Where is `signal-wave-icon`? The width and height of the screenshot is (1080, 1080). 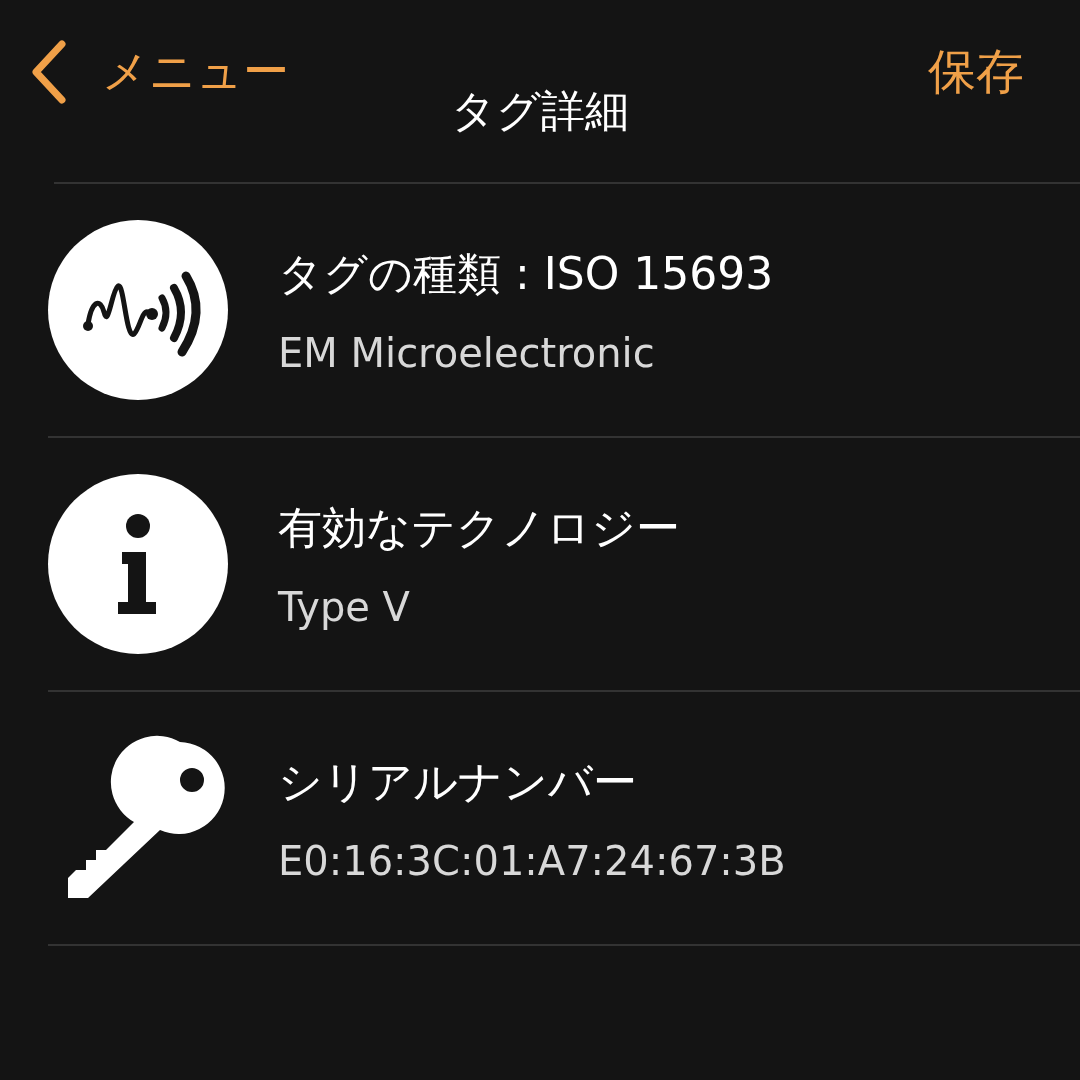 signal-wave-icon is located at coordinates (138, 310).